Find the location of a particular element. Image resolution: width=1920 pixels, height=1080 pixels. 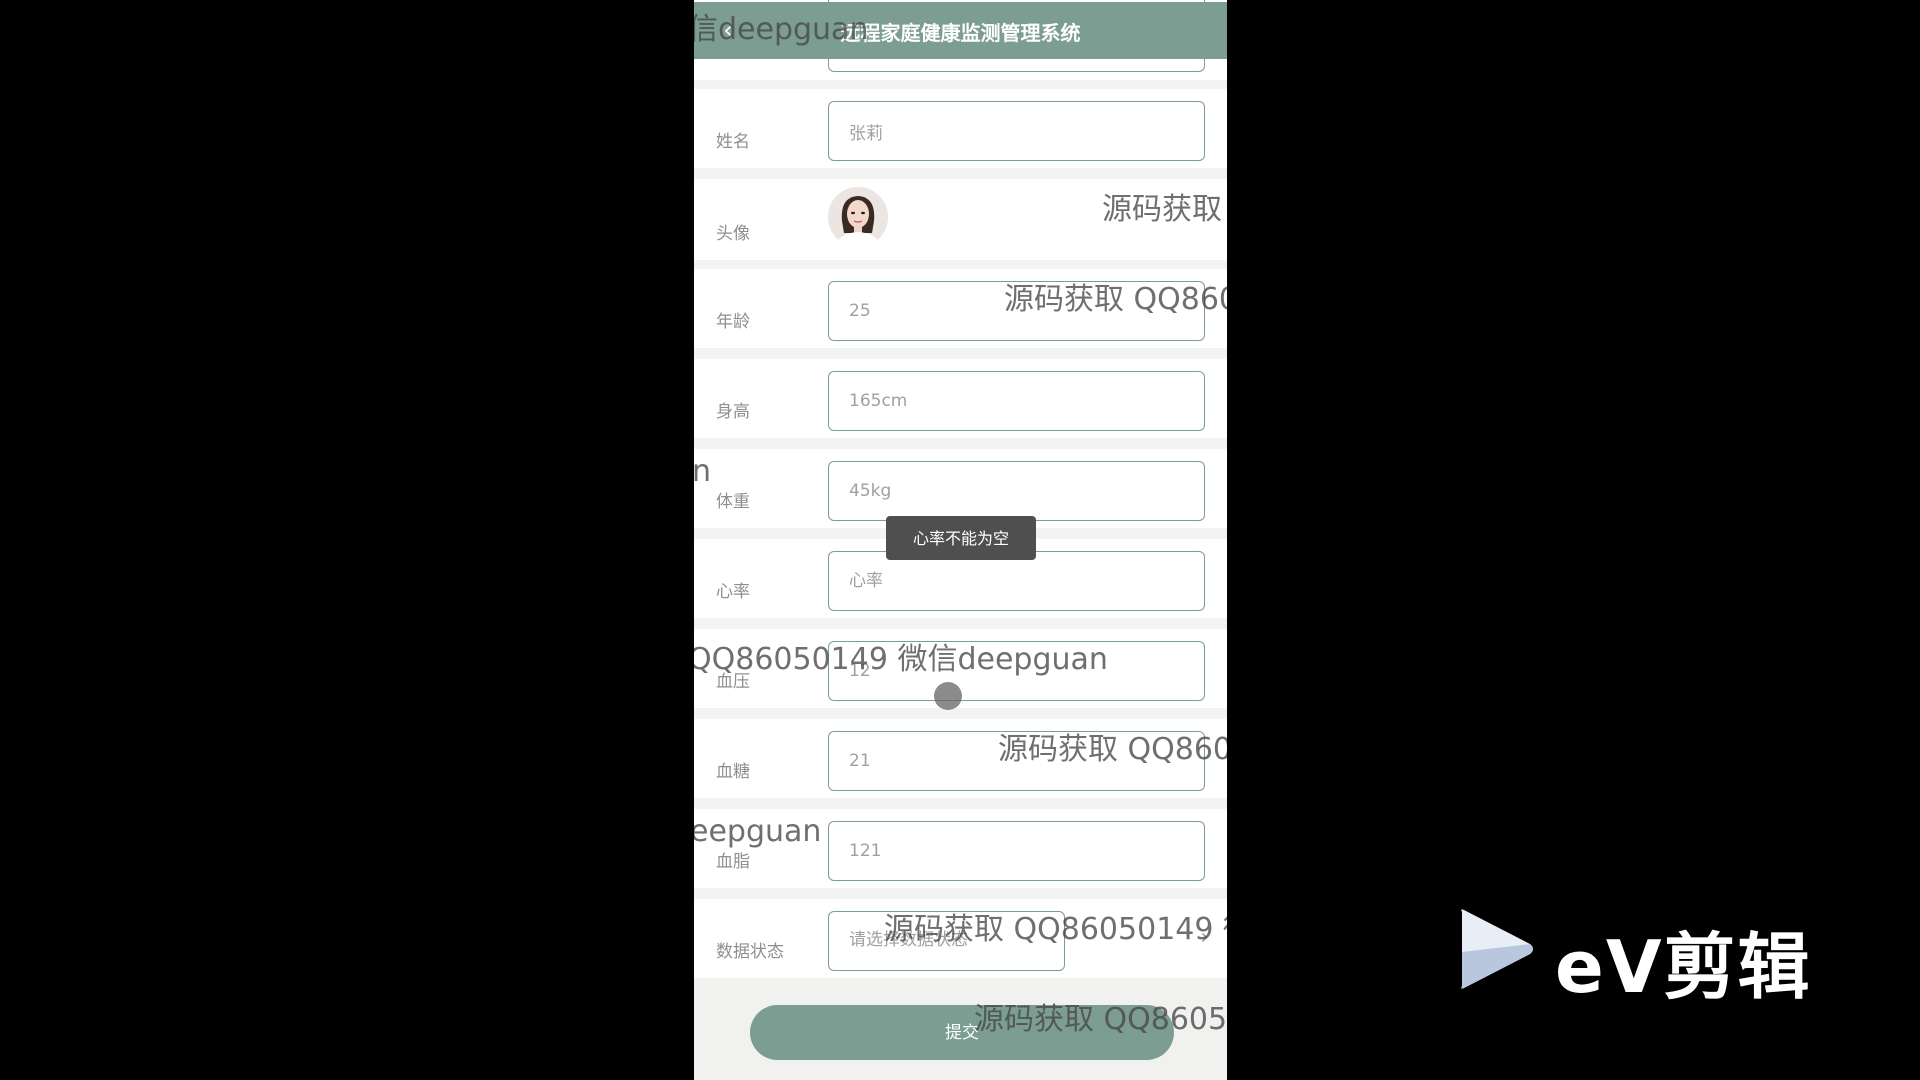

heart-rate-label: 心率 is located at coordinates (733, 592).